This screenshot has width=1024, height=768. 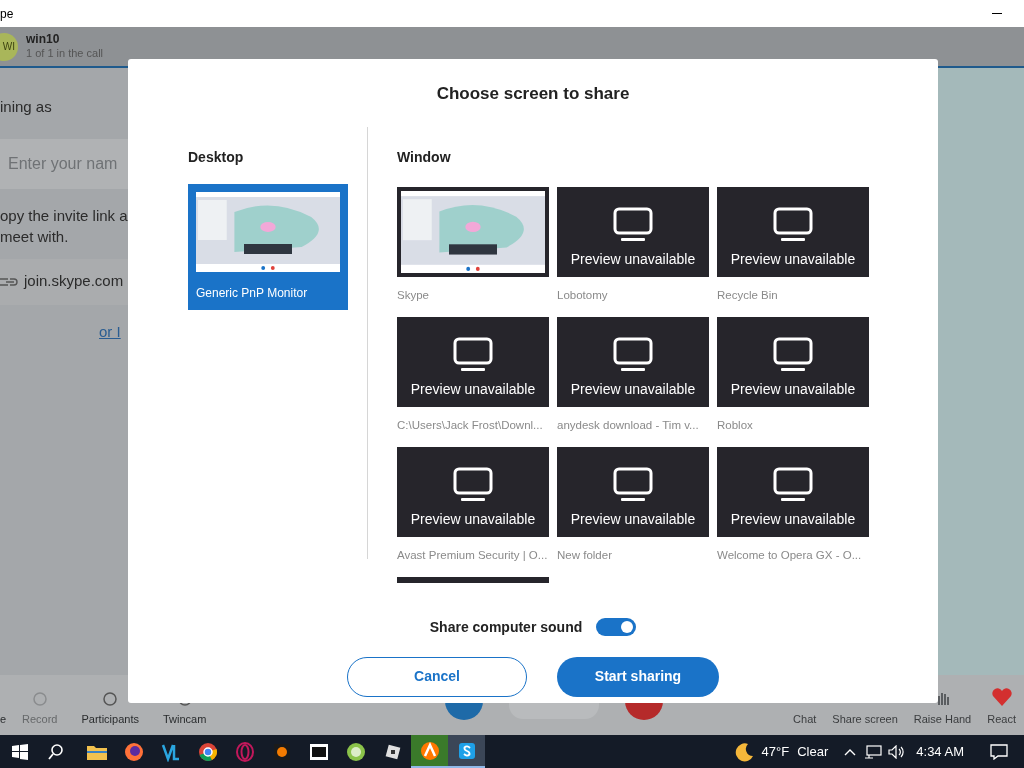 What do you see at coordinates (207, 751) in the screenshot?
I see `chrome-icon` at bounding box center [207, 751].